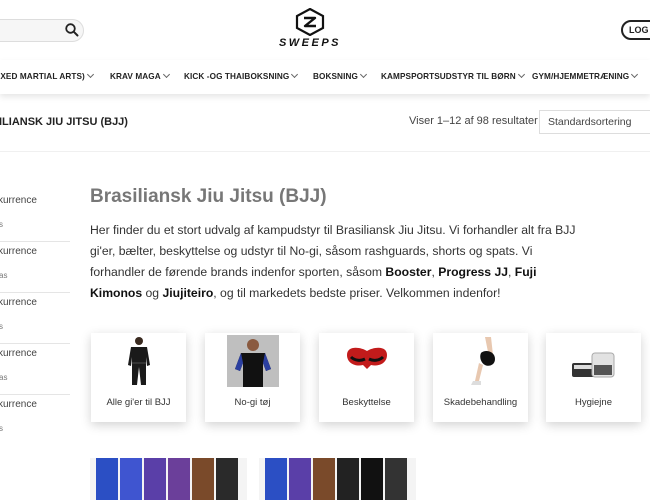  I want to click on nav-item-boxing: BOKSNING, so click(340, 75).